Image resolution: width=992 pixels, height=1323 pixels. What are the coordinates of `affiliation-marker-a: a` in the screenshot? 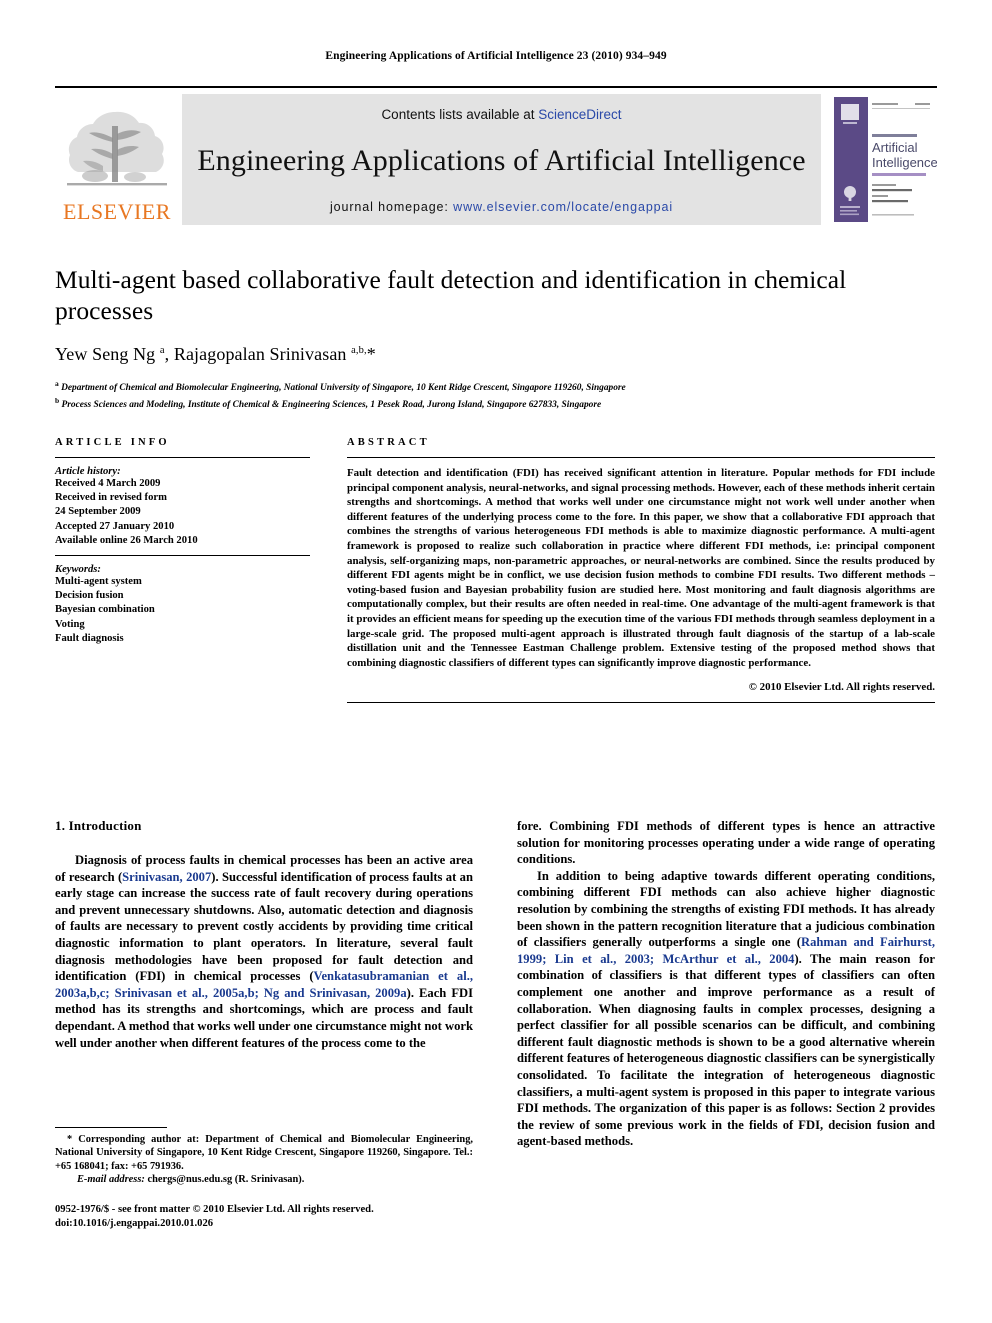 It's located at (57, 383).